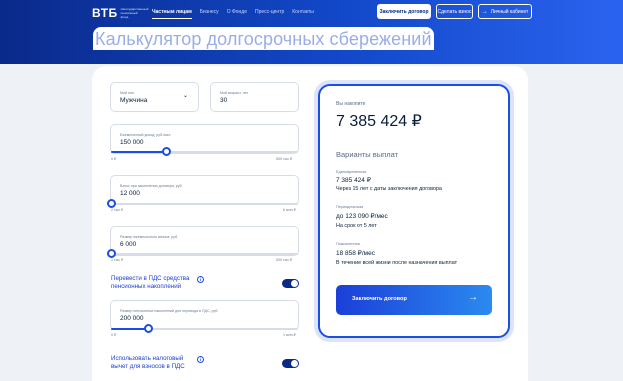  I want to click on income-field: Ежемесячный доход, руб./мес 150 000, so click(204, 139).